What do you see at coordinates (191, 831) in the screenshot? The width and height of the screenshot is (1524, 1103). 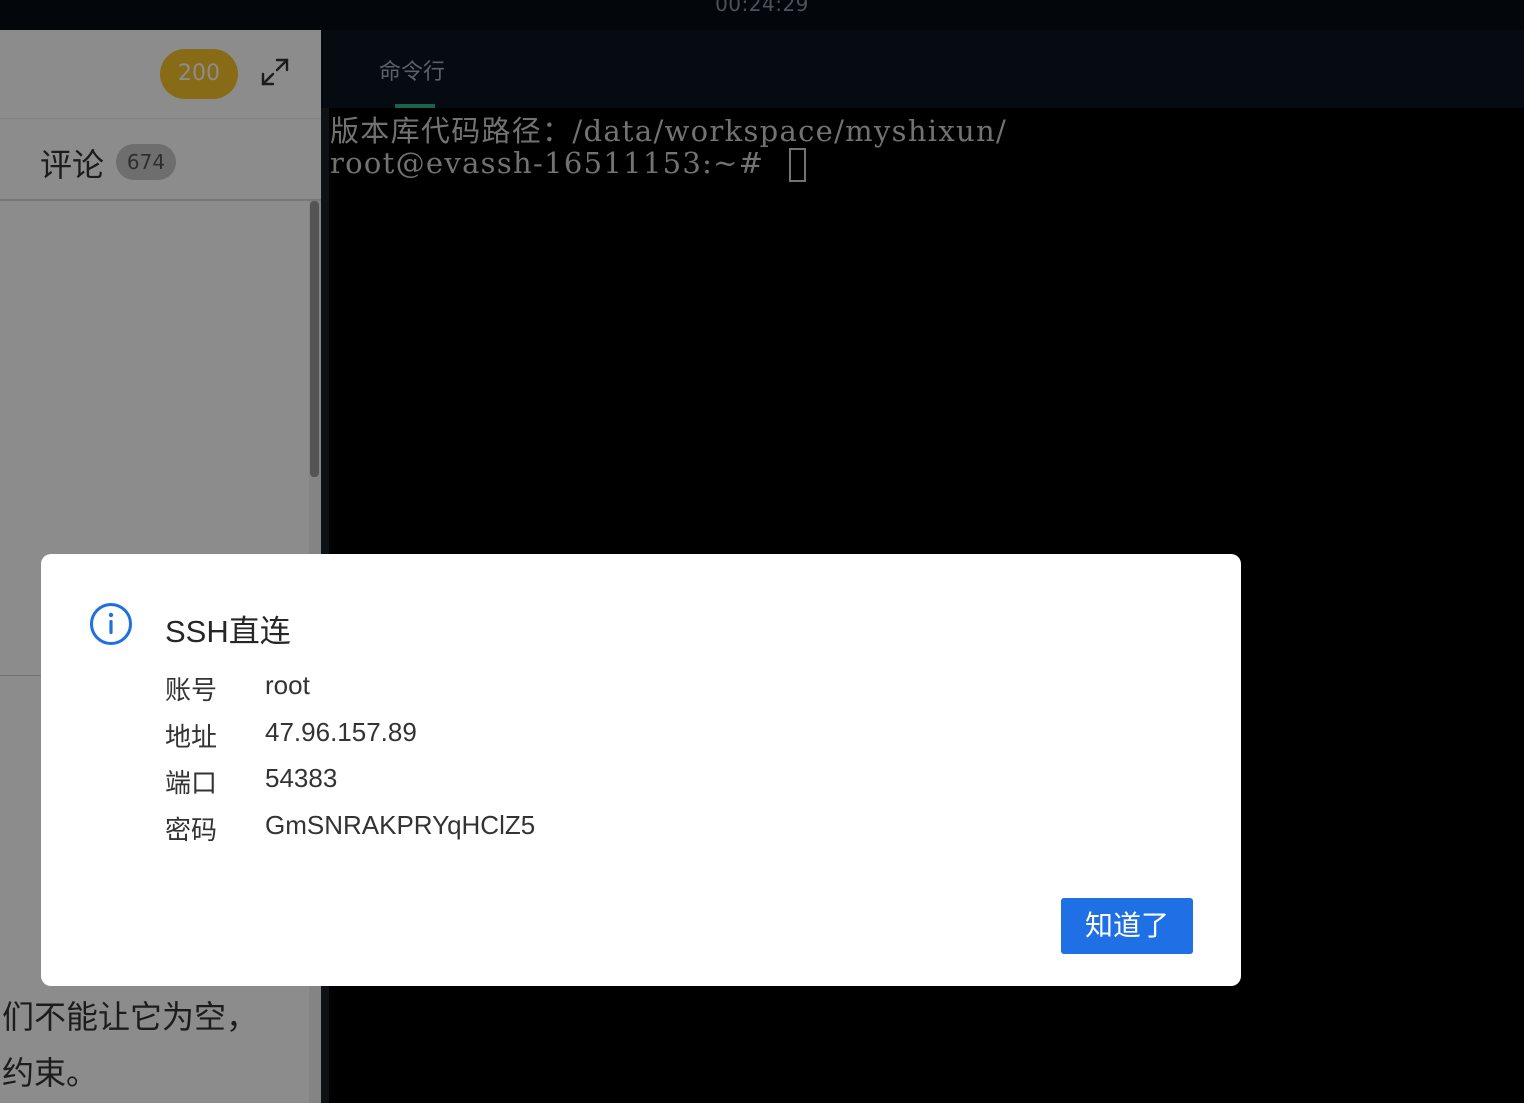 I see `password-label: 密码` at bounding box center [191, 831].